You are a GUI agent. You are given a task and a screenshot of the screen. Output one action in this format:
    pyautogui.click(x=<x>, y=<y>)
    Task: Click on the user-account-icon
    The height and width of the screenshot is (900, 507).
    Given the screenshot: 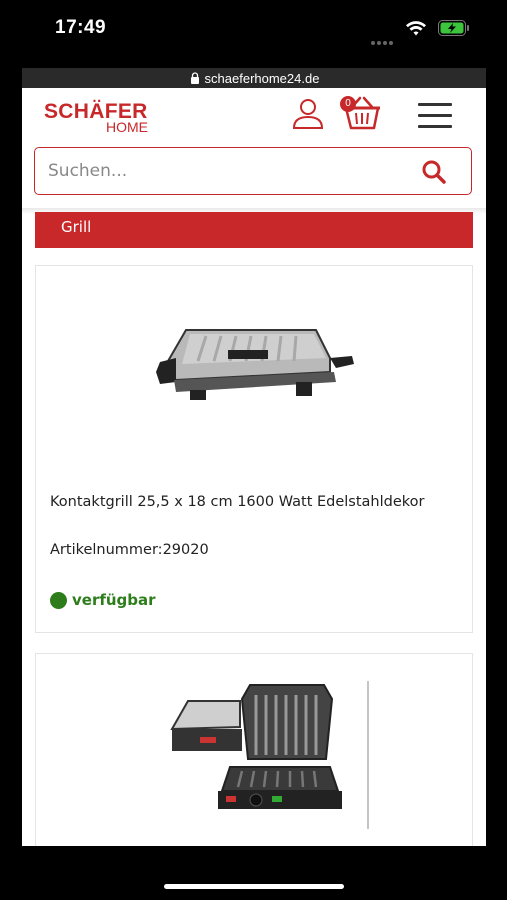 What is the action you would take?
    pyautogui.click(x=308, y=114)
    